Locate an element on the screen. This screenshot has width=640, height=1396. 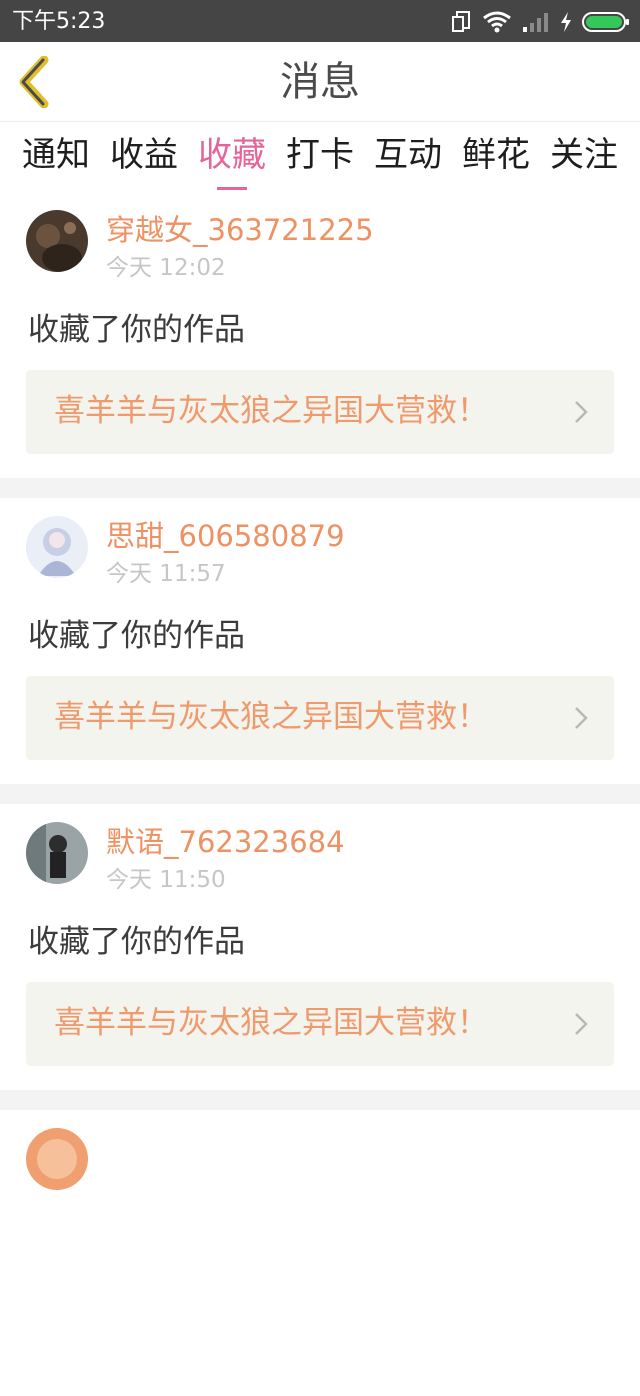
timestamp: 今天 11:50 is located at coordinates (166, 880).